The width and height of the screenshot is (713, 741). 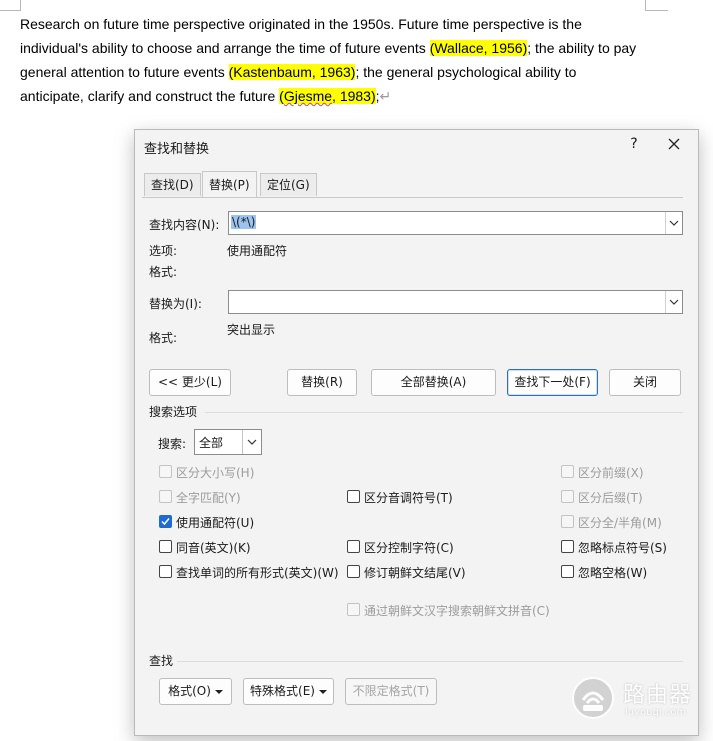 I want to click on watermark: 路由器 luyouqi.com, so click(x=640, y=698).